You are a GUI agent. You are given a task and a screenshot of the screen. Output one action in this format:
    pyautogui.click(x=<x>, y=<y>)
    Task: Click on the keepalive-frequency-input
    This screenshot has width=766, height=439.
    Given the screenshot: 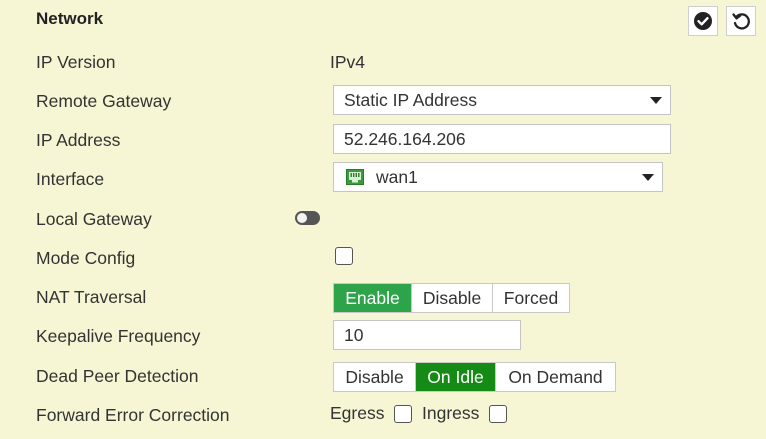 What is the action you would take?
    pyautogui.click(x=427, y=335)
    